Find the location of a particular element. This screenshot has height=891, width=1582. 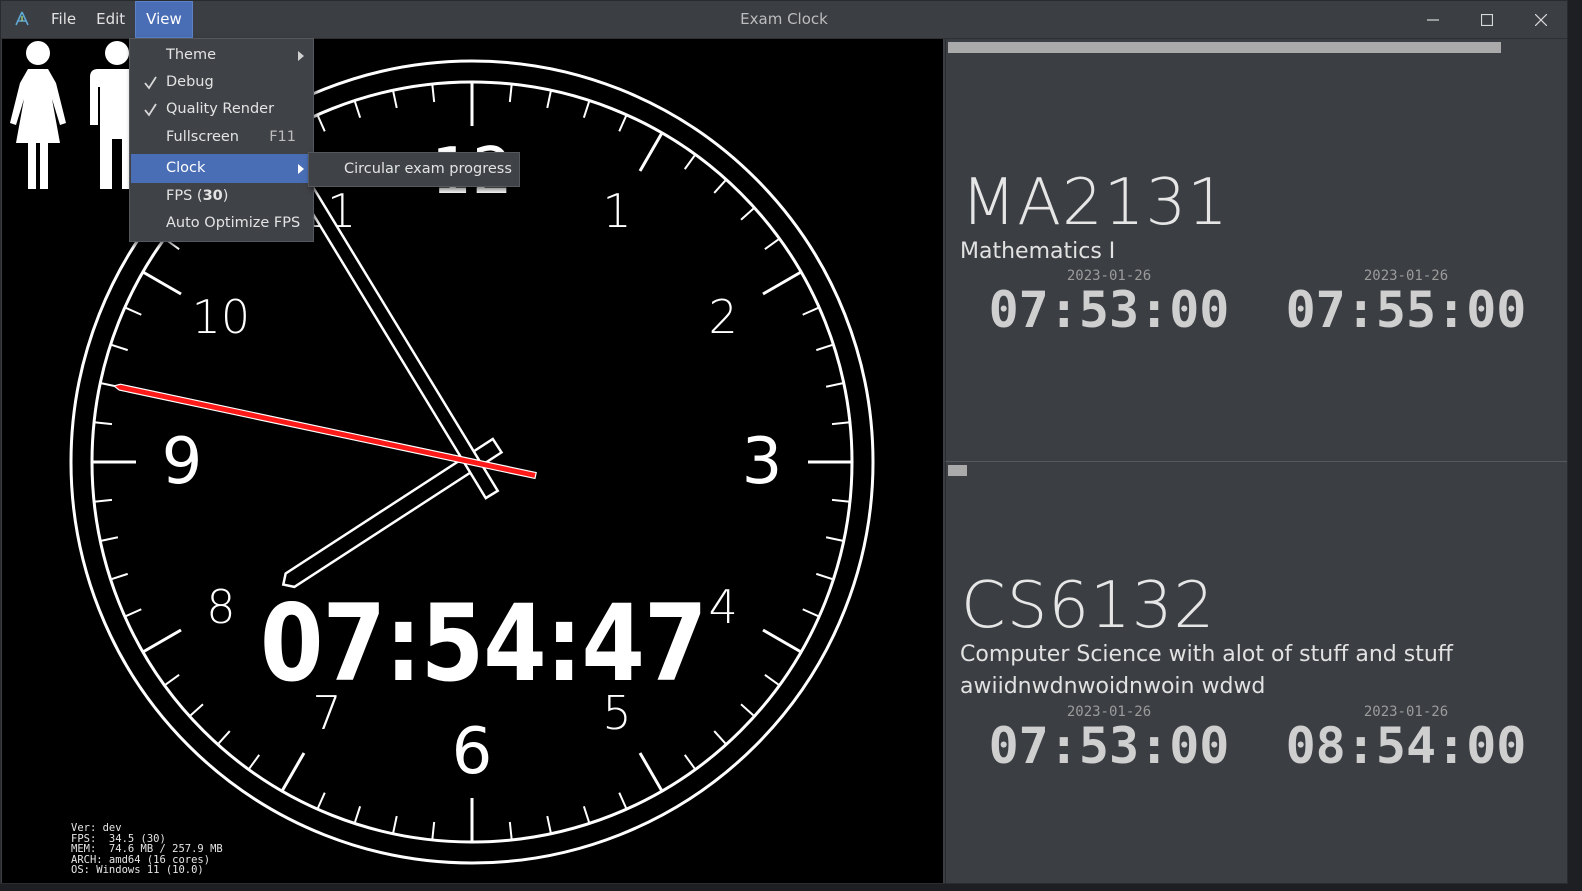

exam-end-time: 07:55:00 is located at coordinates (1406, 310).